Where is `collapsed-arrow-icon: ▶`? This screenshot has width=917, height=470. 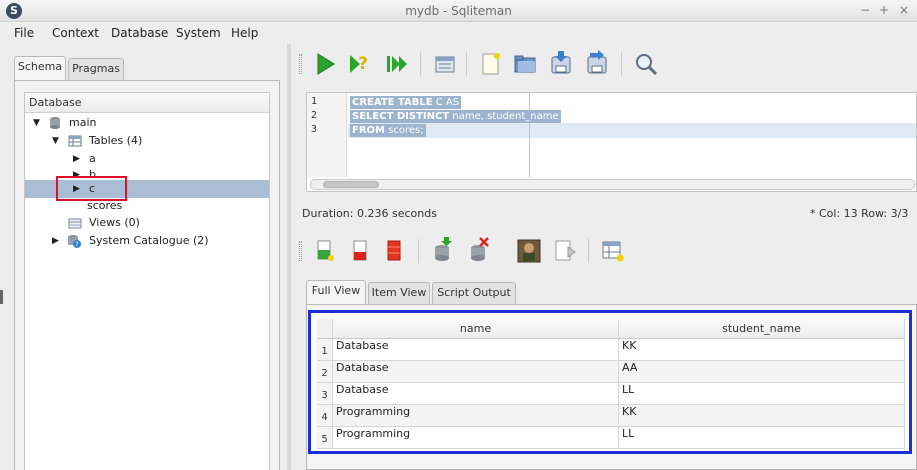
collapsed-arrow-icon: ▶ is located at coordinates (55, 241).